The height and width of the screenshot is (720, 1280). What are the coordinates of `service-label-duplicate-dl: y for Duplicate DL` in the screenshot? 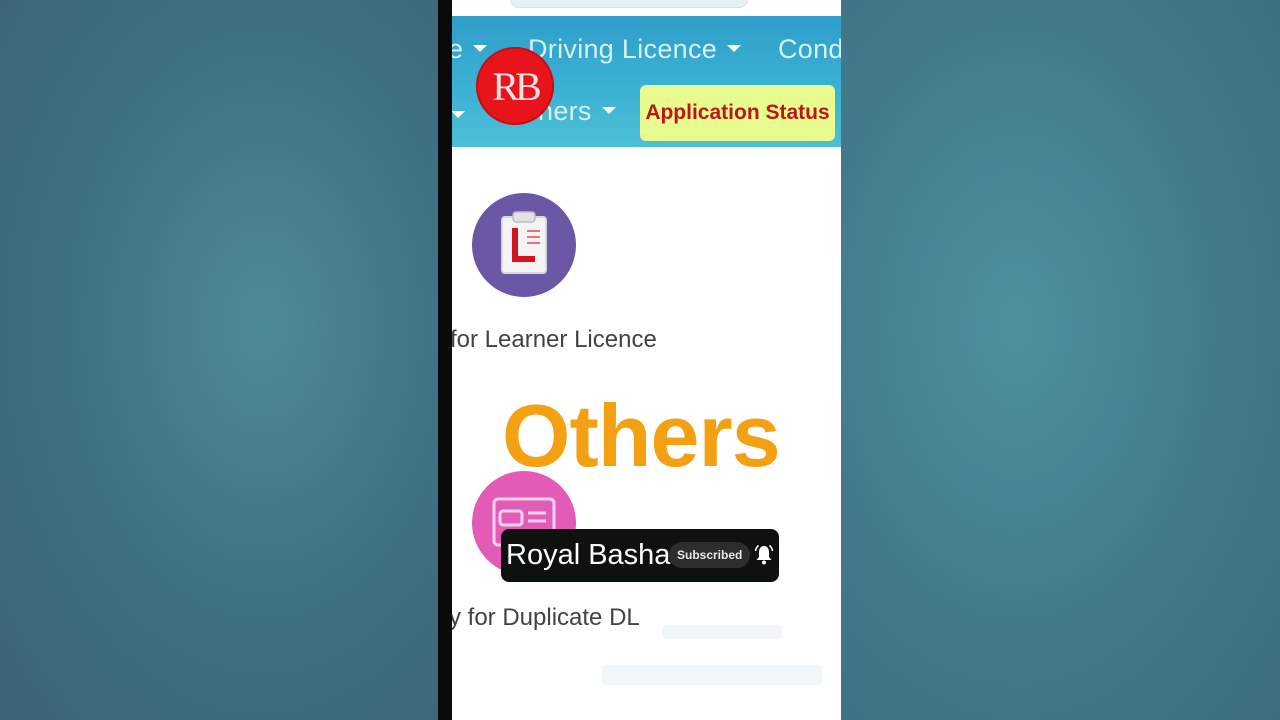 It's located at (546, 618).